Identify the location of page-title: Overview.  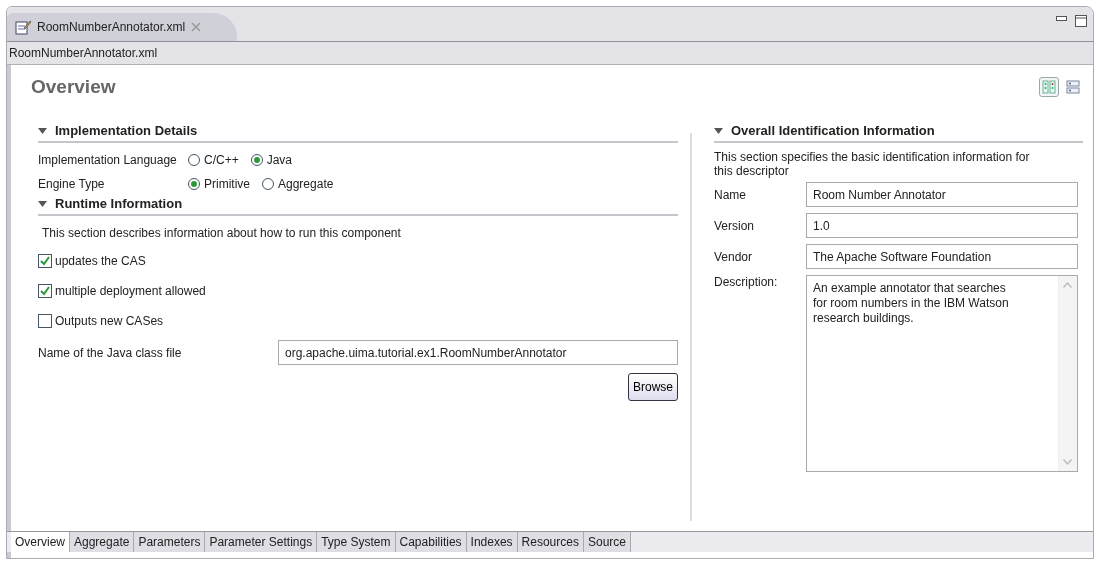
(73, 87).